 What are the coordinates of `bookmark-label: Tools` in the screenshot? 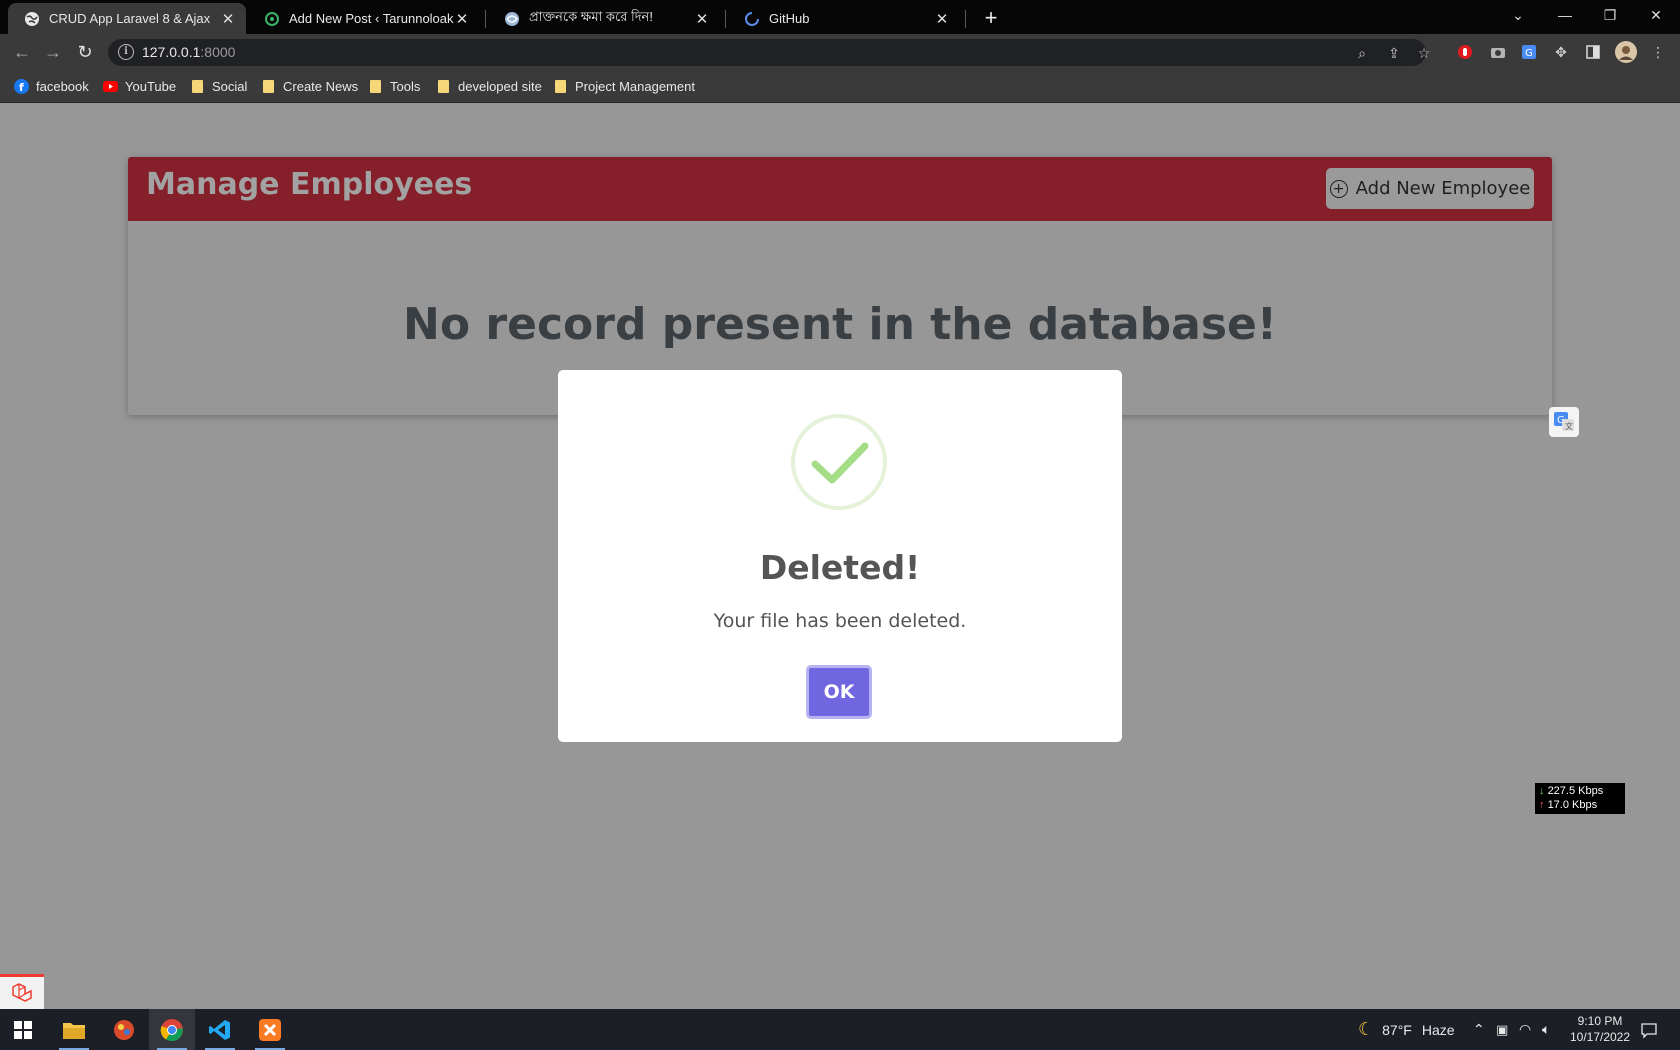 It's located at (405, 86).